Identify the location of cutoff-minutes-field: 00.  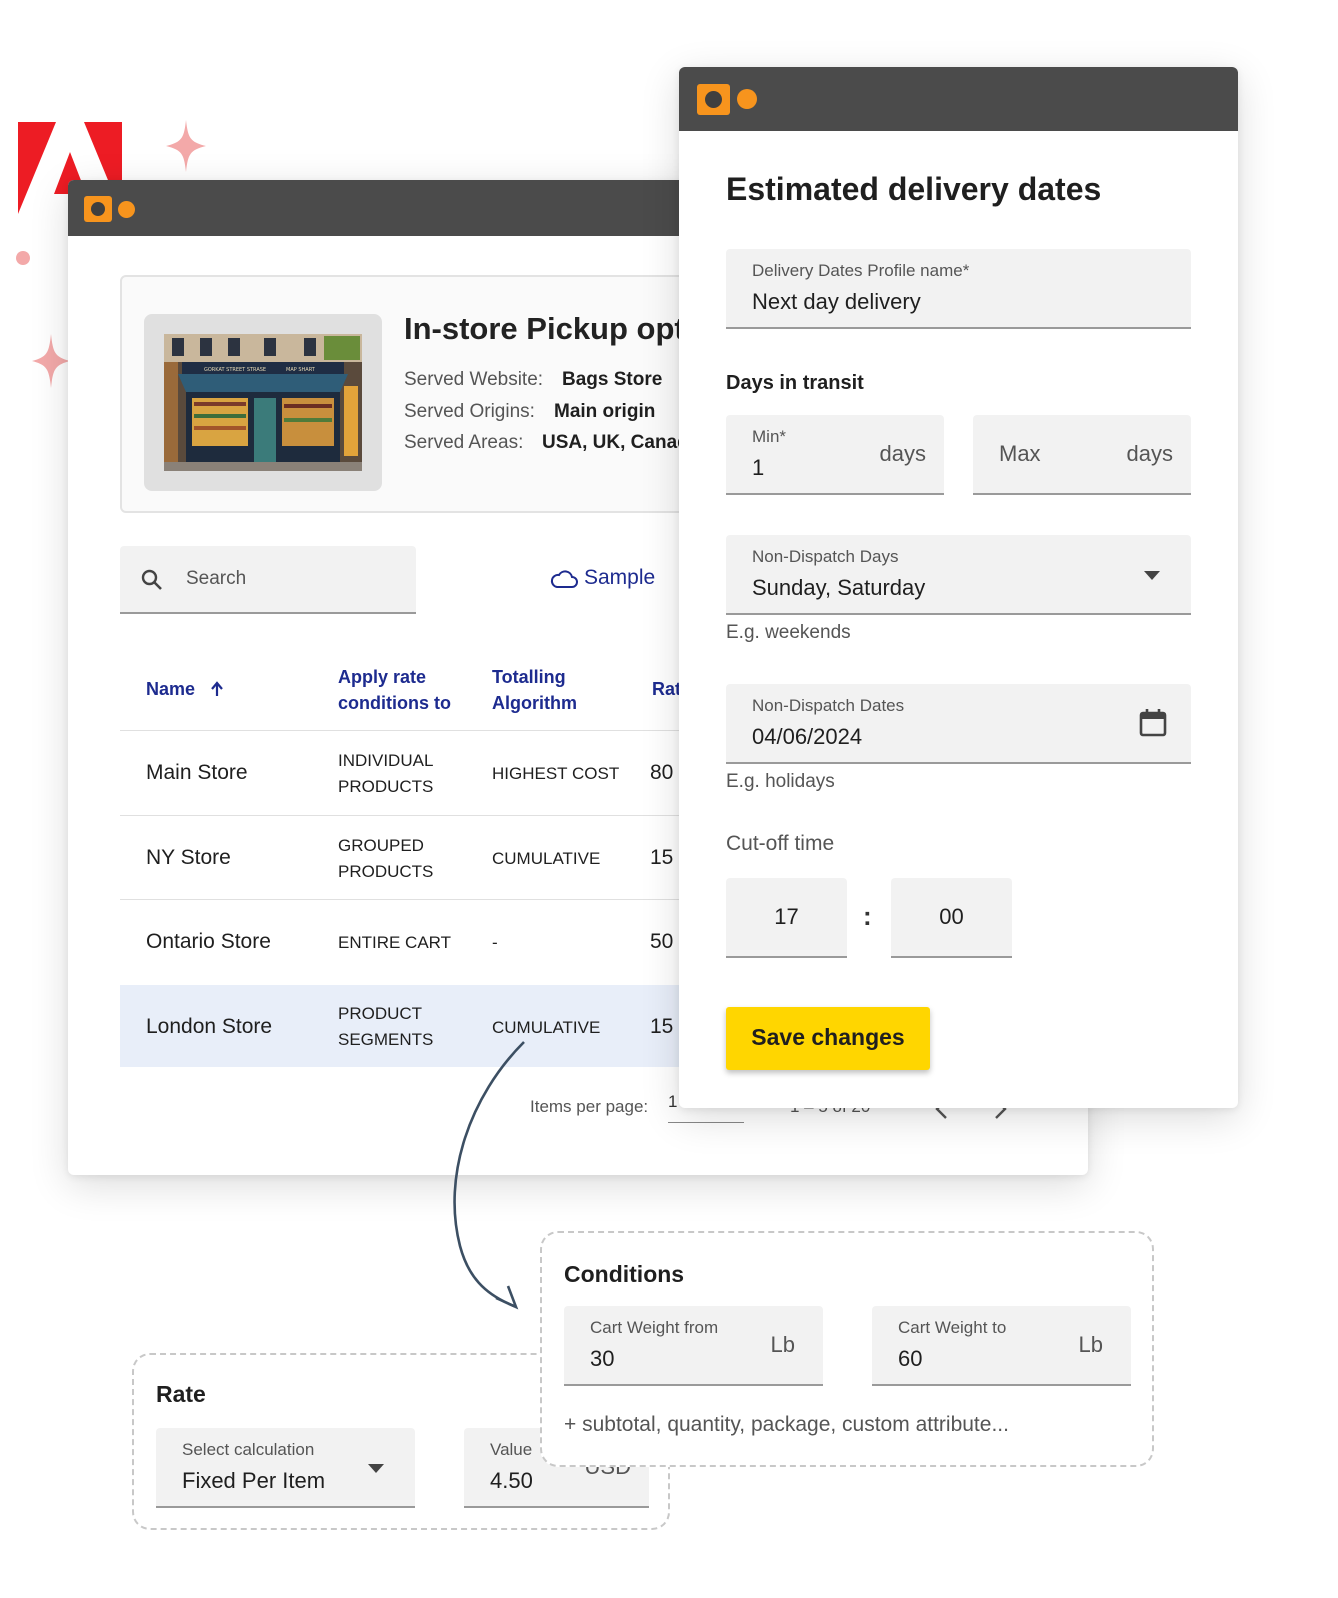
(951, 918).